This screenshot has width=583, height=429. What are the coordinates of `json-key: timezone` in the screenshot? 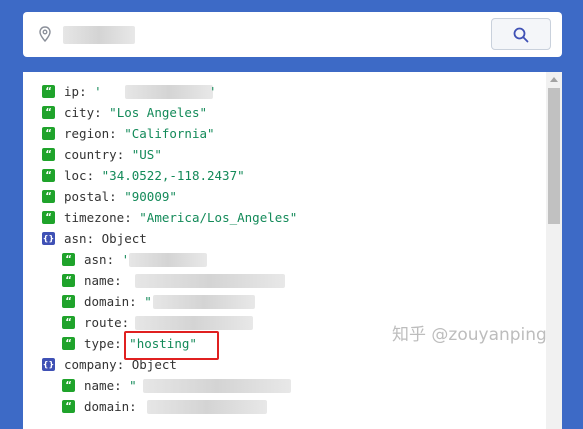 It's located at (94, 217).